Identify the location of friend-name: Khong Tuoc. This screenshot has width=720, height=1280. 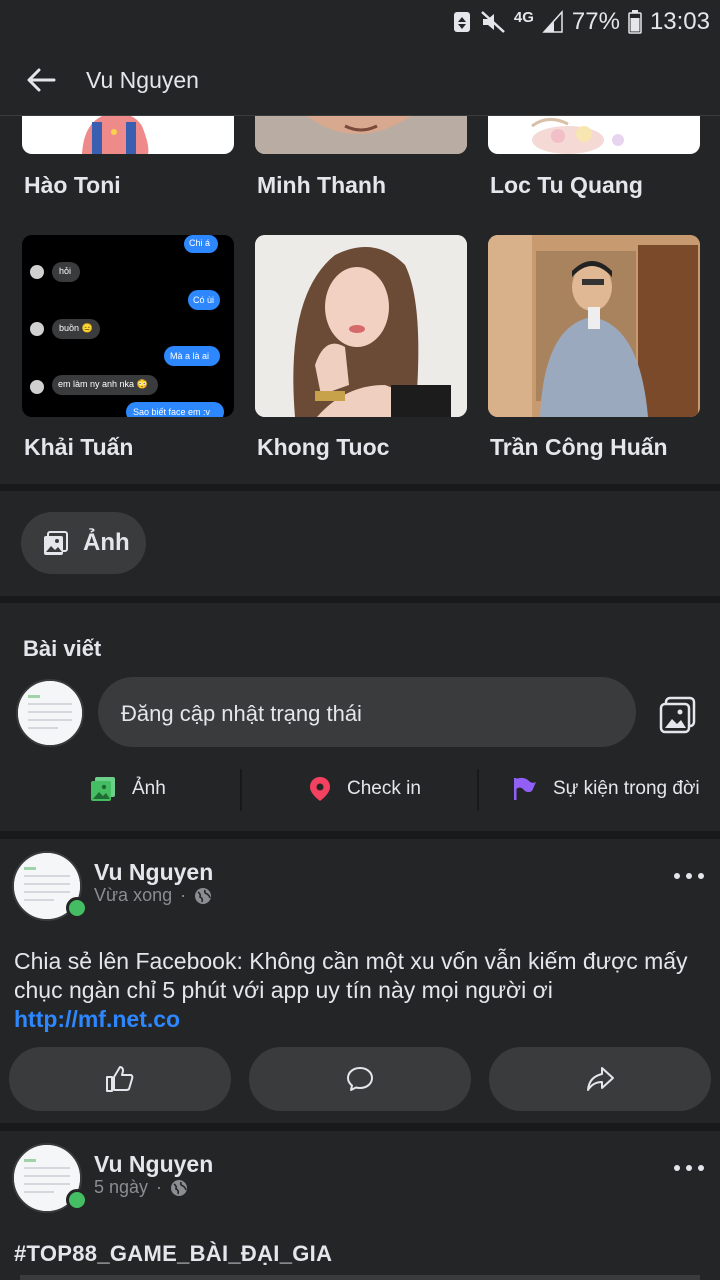
(323, 447).